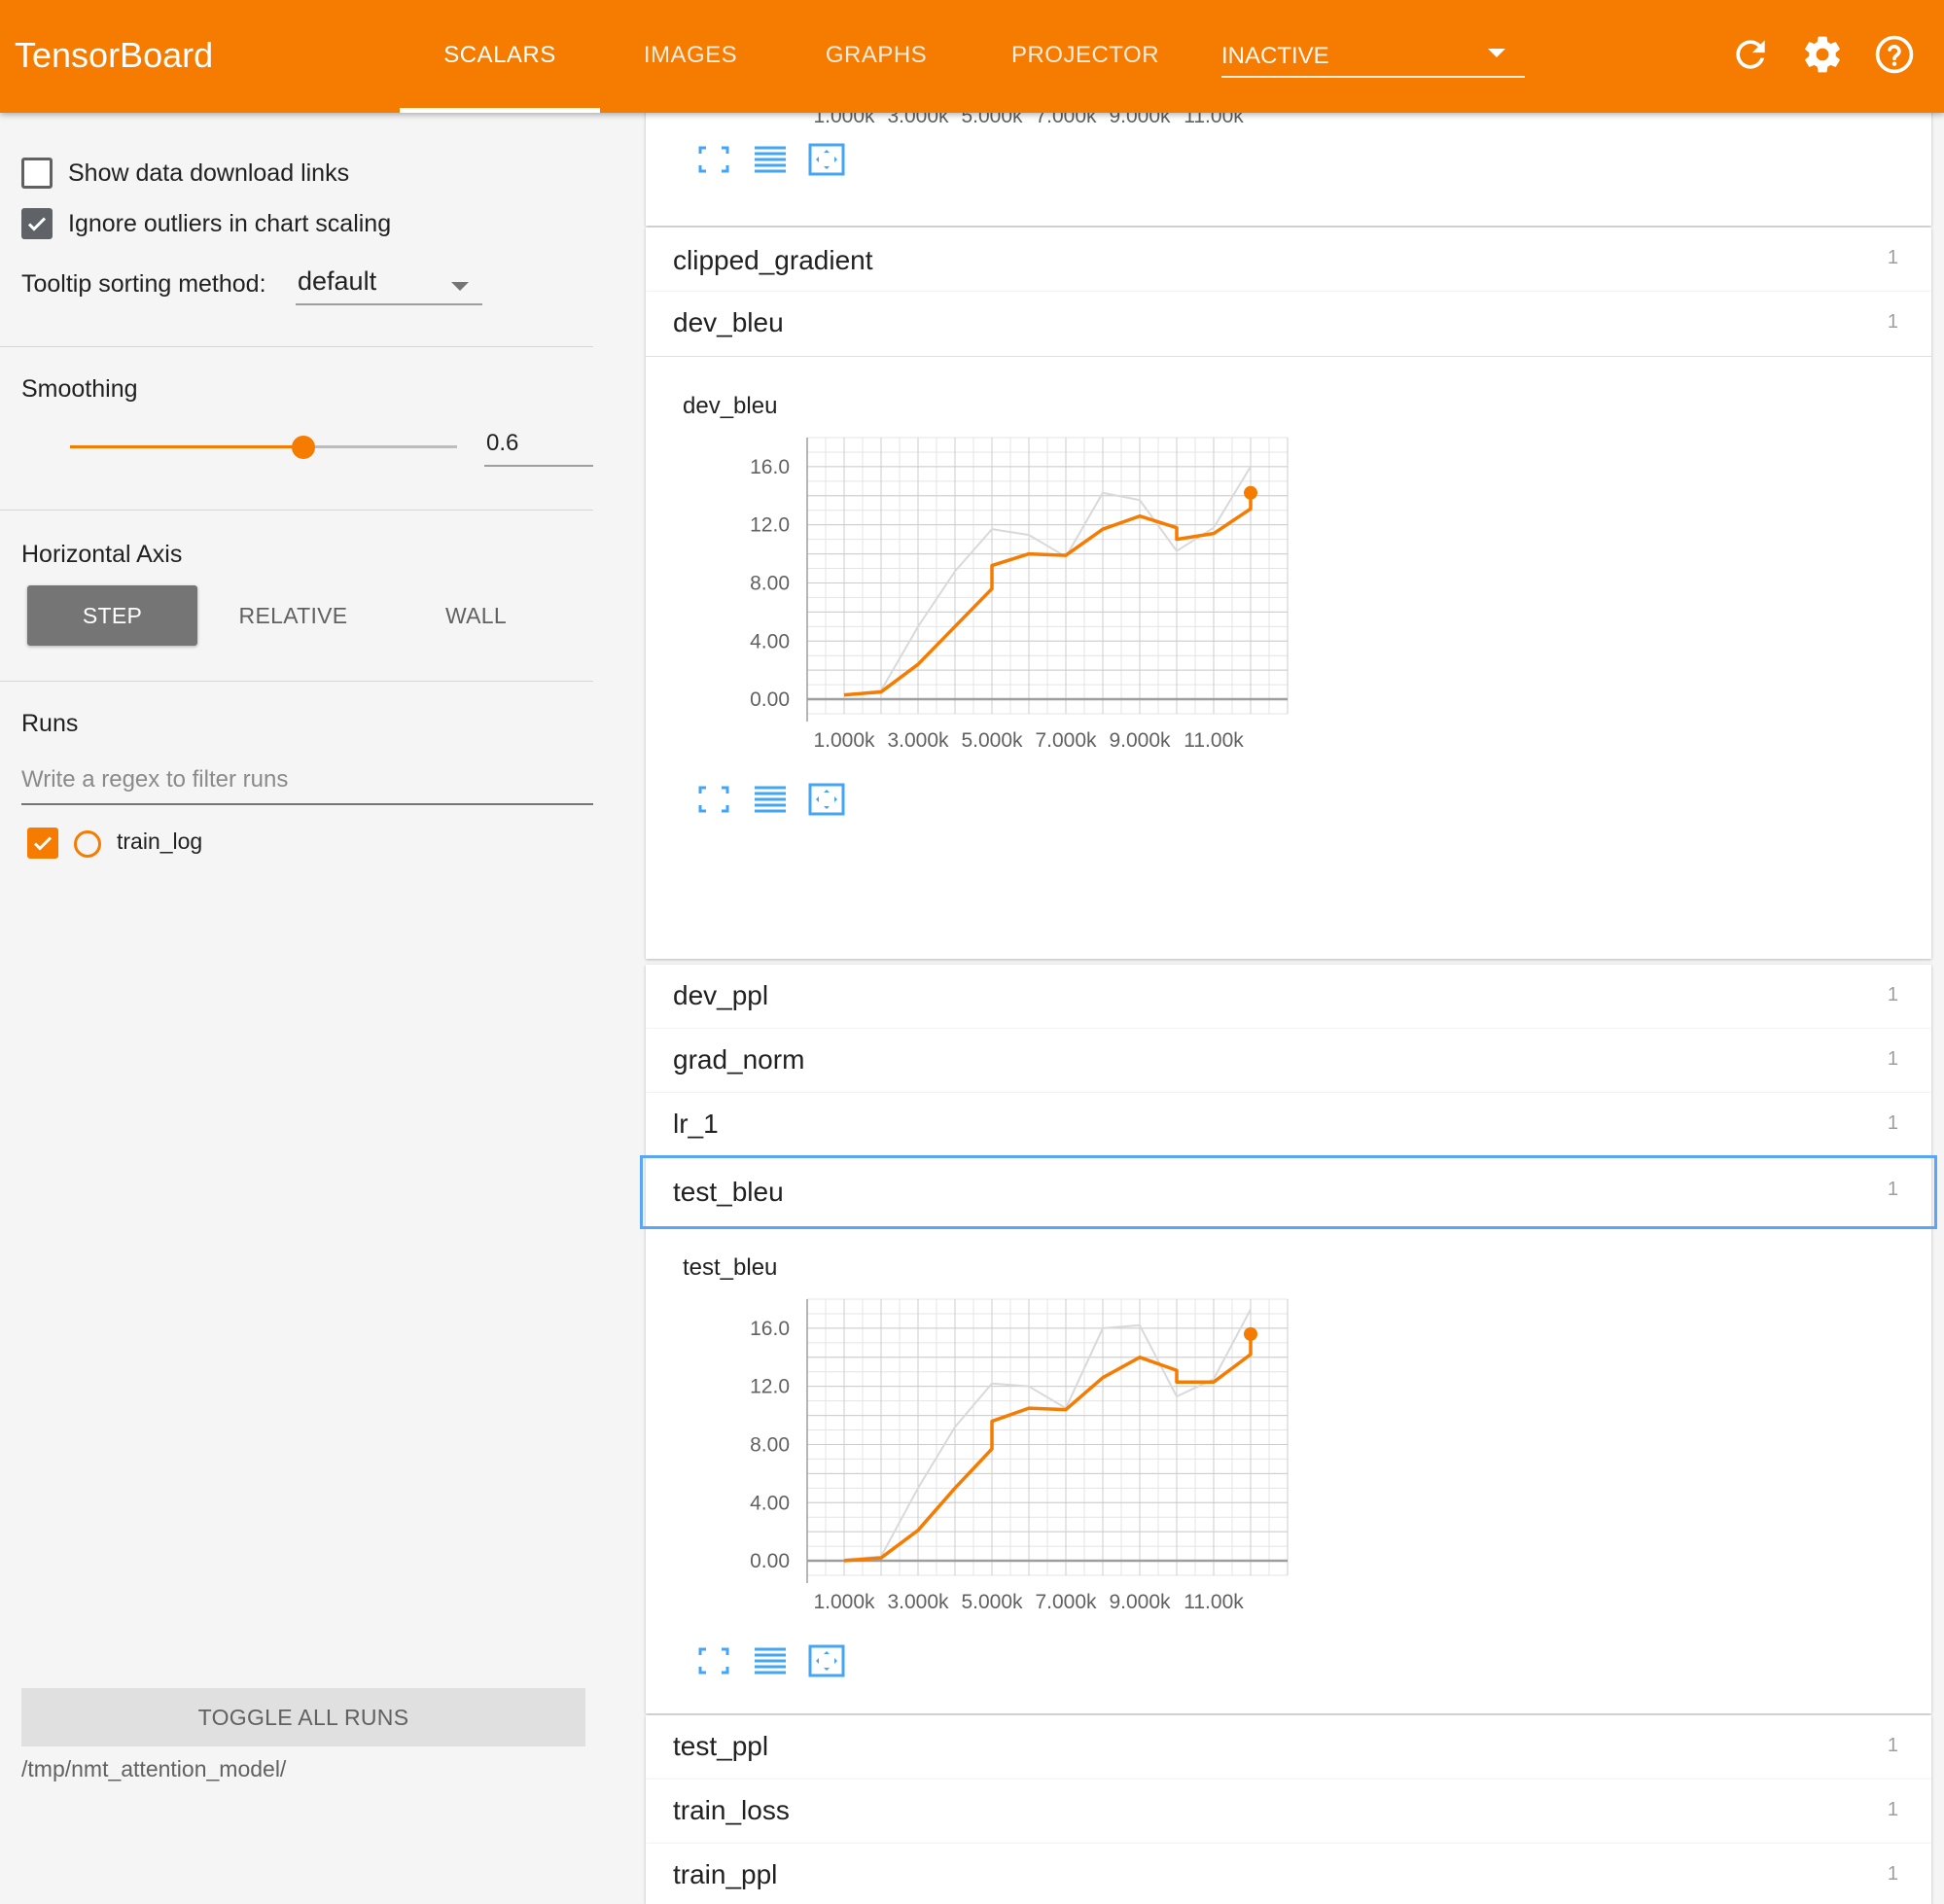 The width and height of the screenshot is (1944, 1904). What do you see at coordinates (502, 443) in the screenshot?
I see `smoothing-value: 0.6` at bounding box center [502, 443].